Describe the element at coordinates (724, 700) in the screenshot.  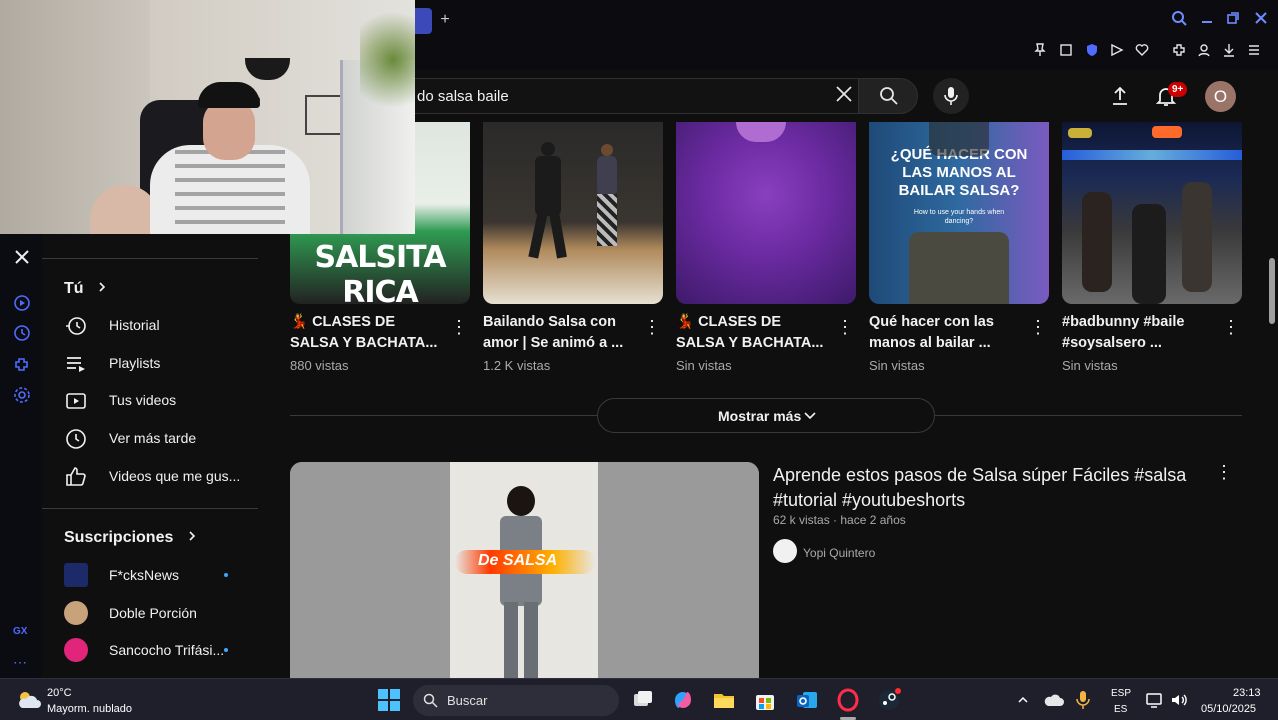
I see `file-explorer-icon` at that location.